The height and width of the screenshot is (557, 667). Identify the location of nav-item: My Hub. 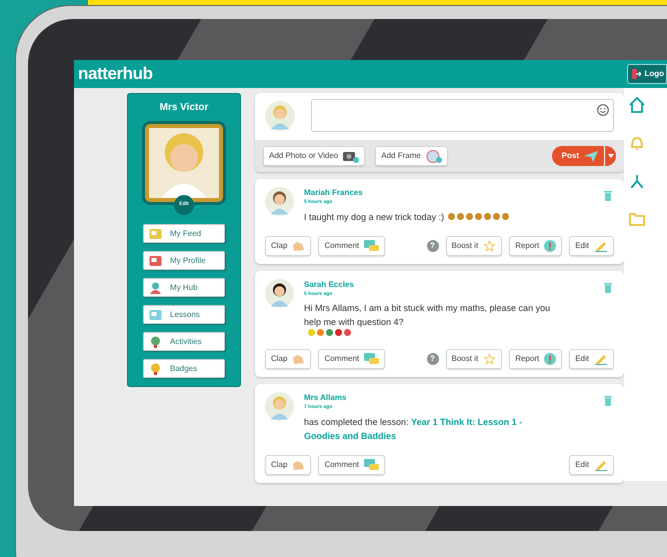
(184, 287).